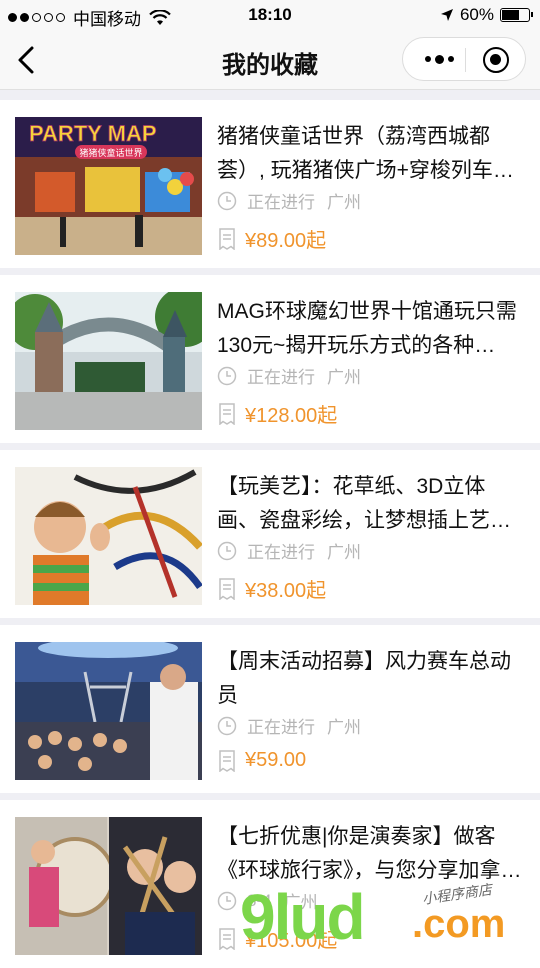 This screenshot has width=540, height=968. Describe the element at coordinates (276, 760) in the screenshot. I see `item-price: ¥59.00` at that location.